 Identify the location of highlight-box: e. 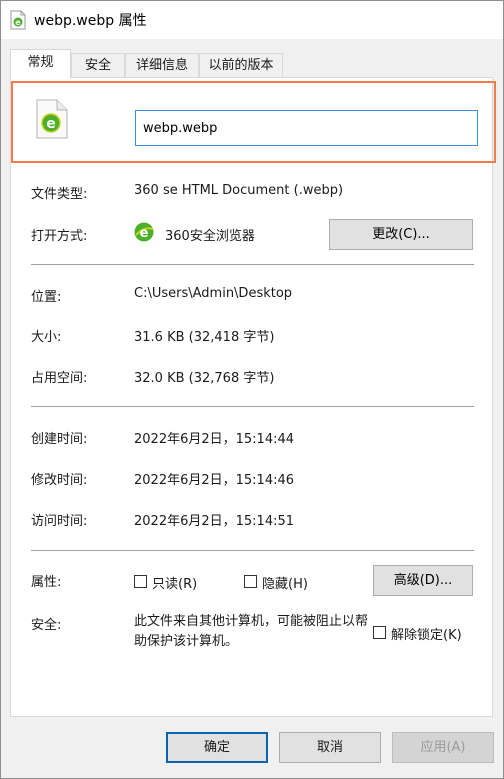
(253, 122).